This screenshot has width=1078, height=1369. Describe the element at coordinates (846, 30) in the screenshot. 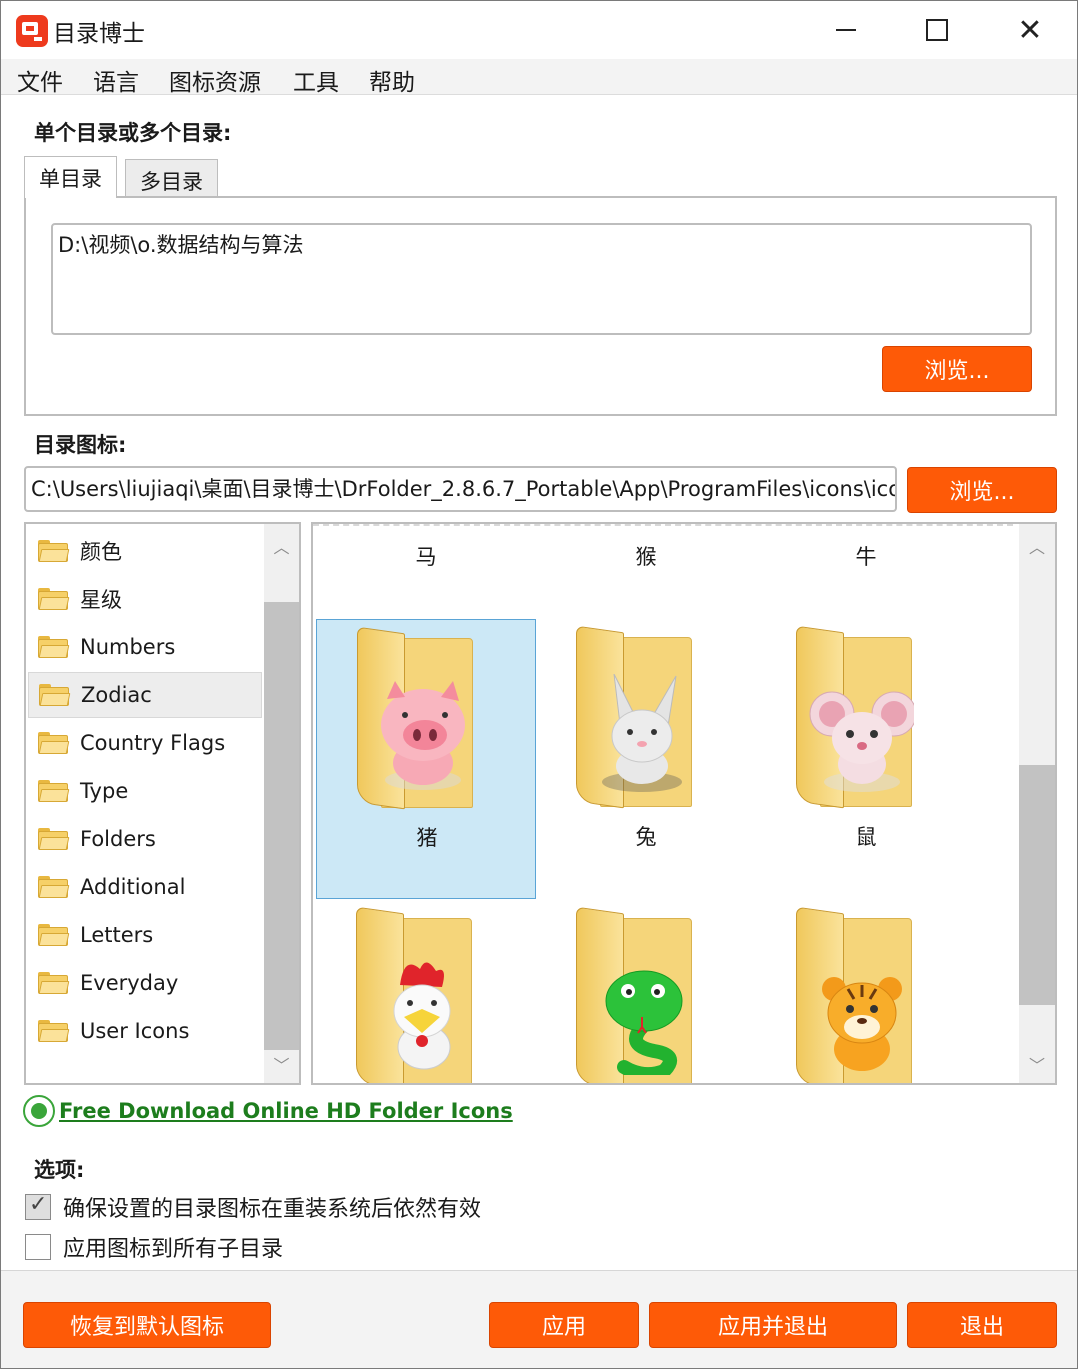

I see `minimize-button` at that location.